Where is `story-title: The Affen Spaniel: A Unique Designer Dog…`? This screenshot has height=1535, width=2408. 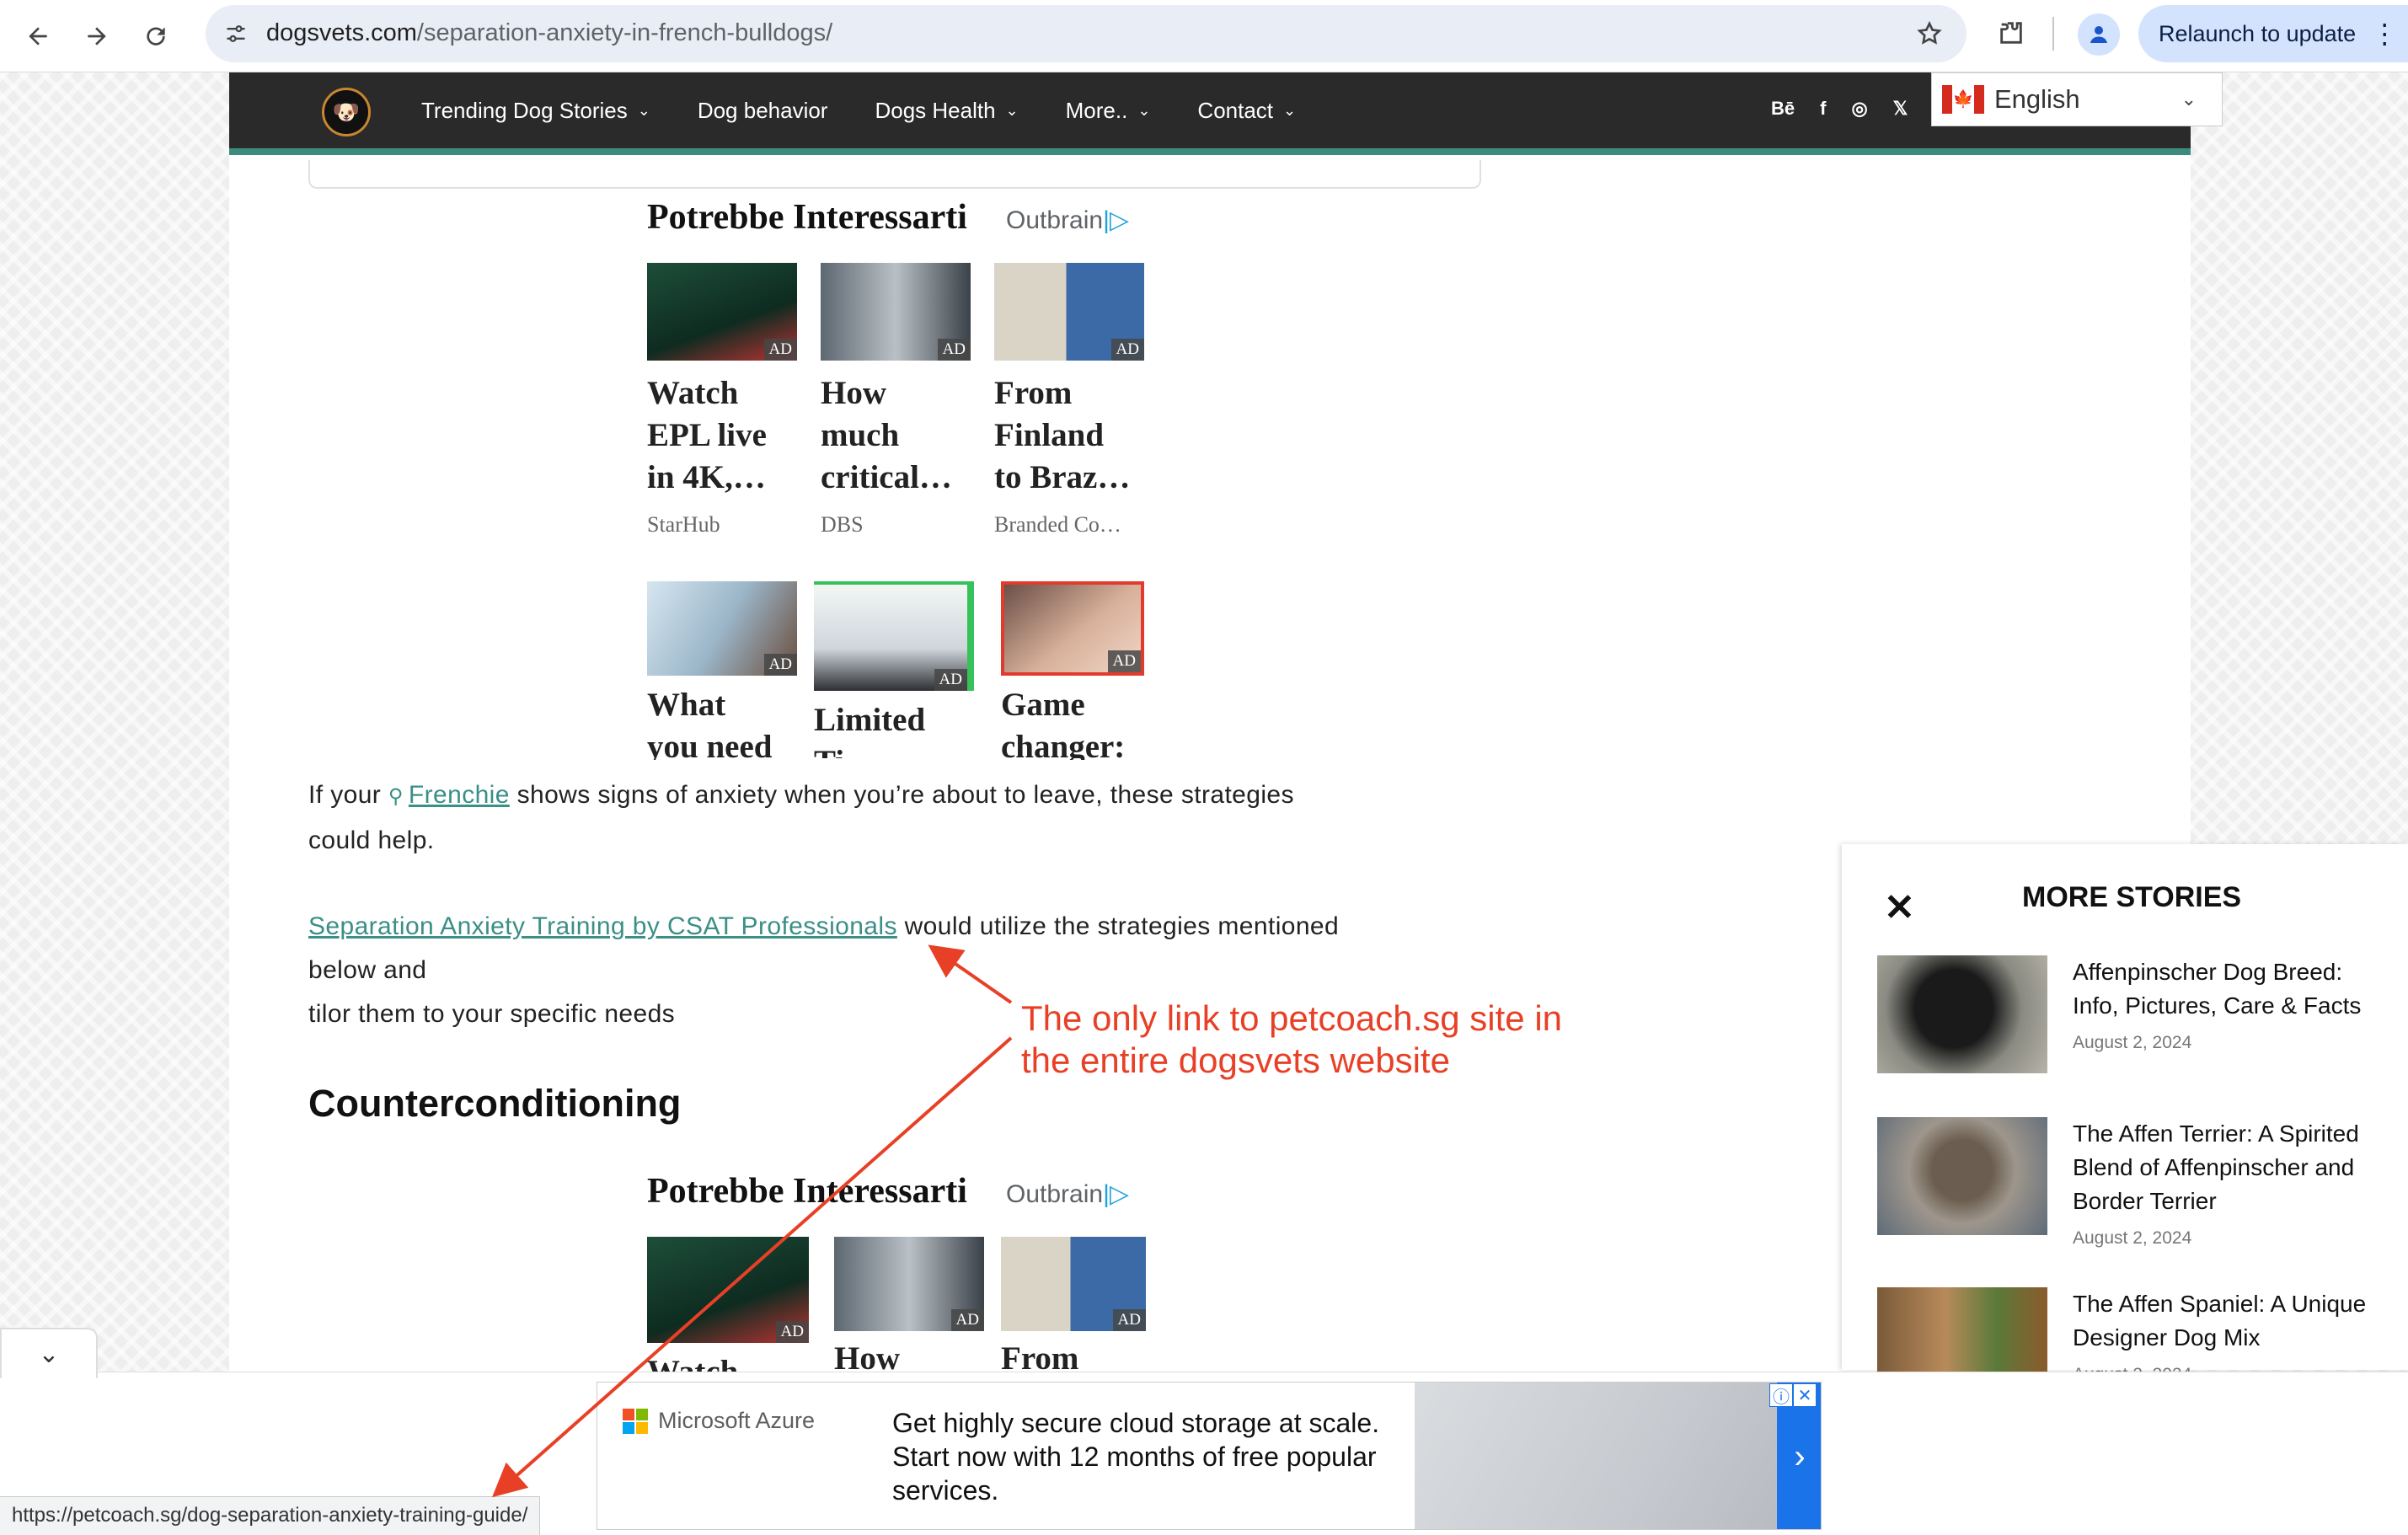
story-title: The Affen Spaniel: A Unique Designer Dog… is located at coordinates (2220, 1320).